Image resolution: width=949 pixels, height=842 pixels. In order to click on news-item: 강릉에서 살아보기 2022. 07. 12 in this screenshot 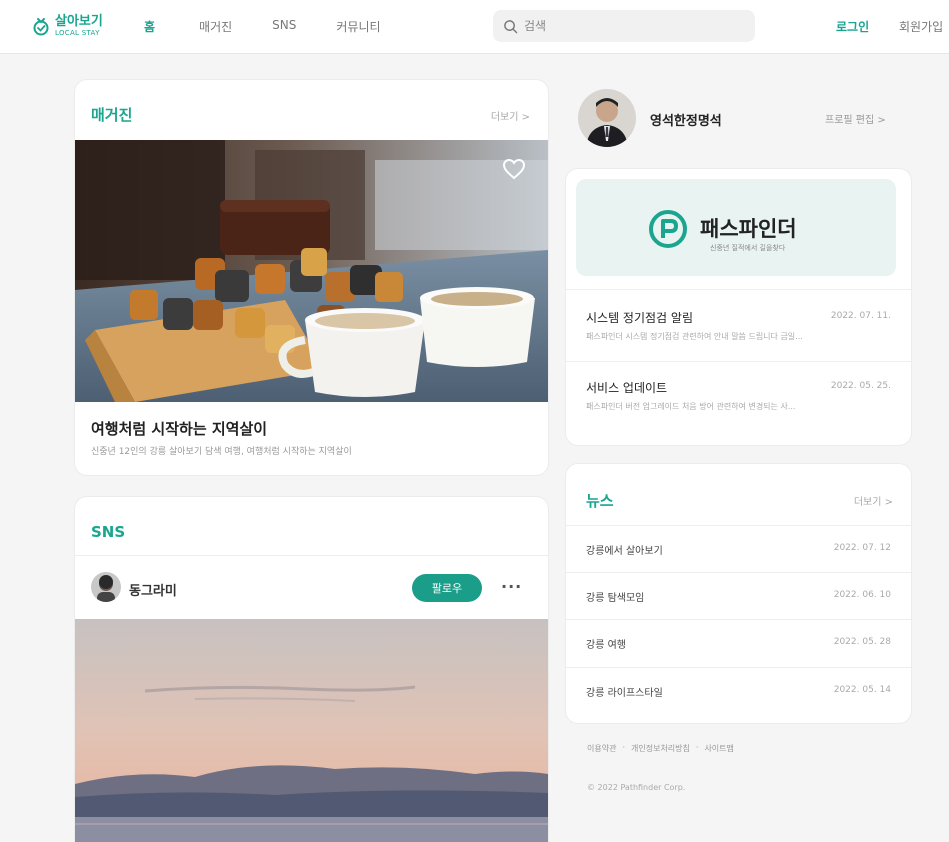, I will do `click(738, 549)`.